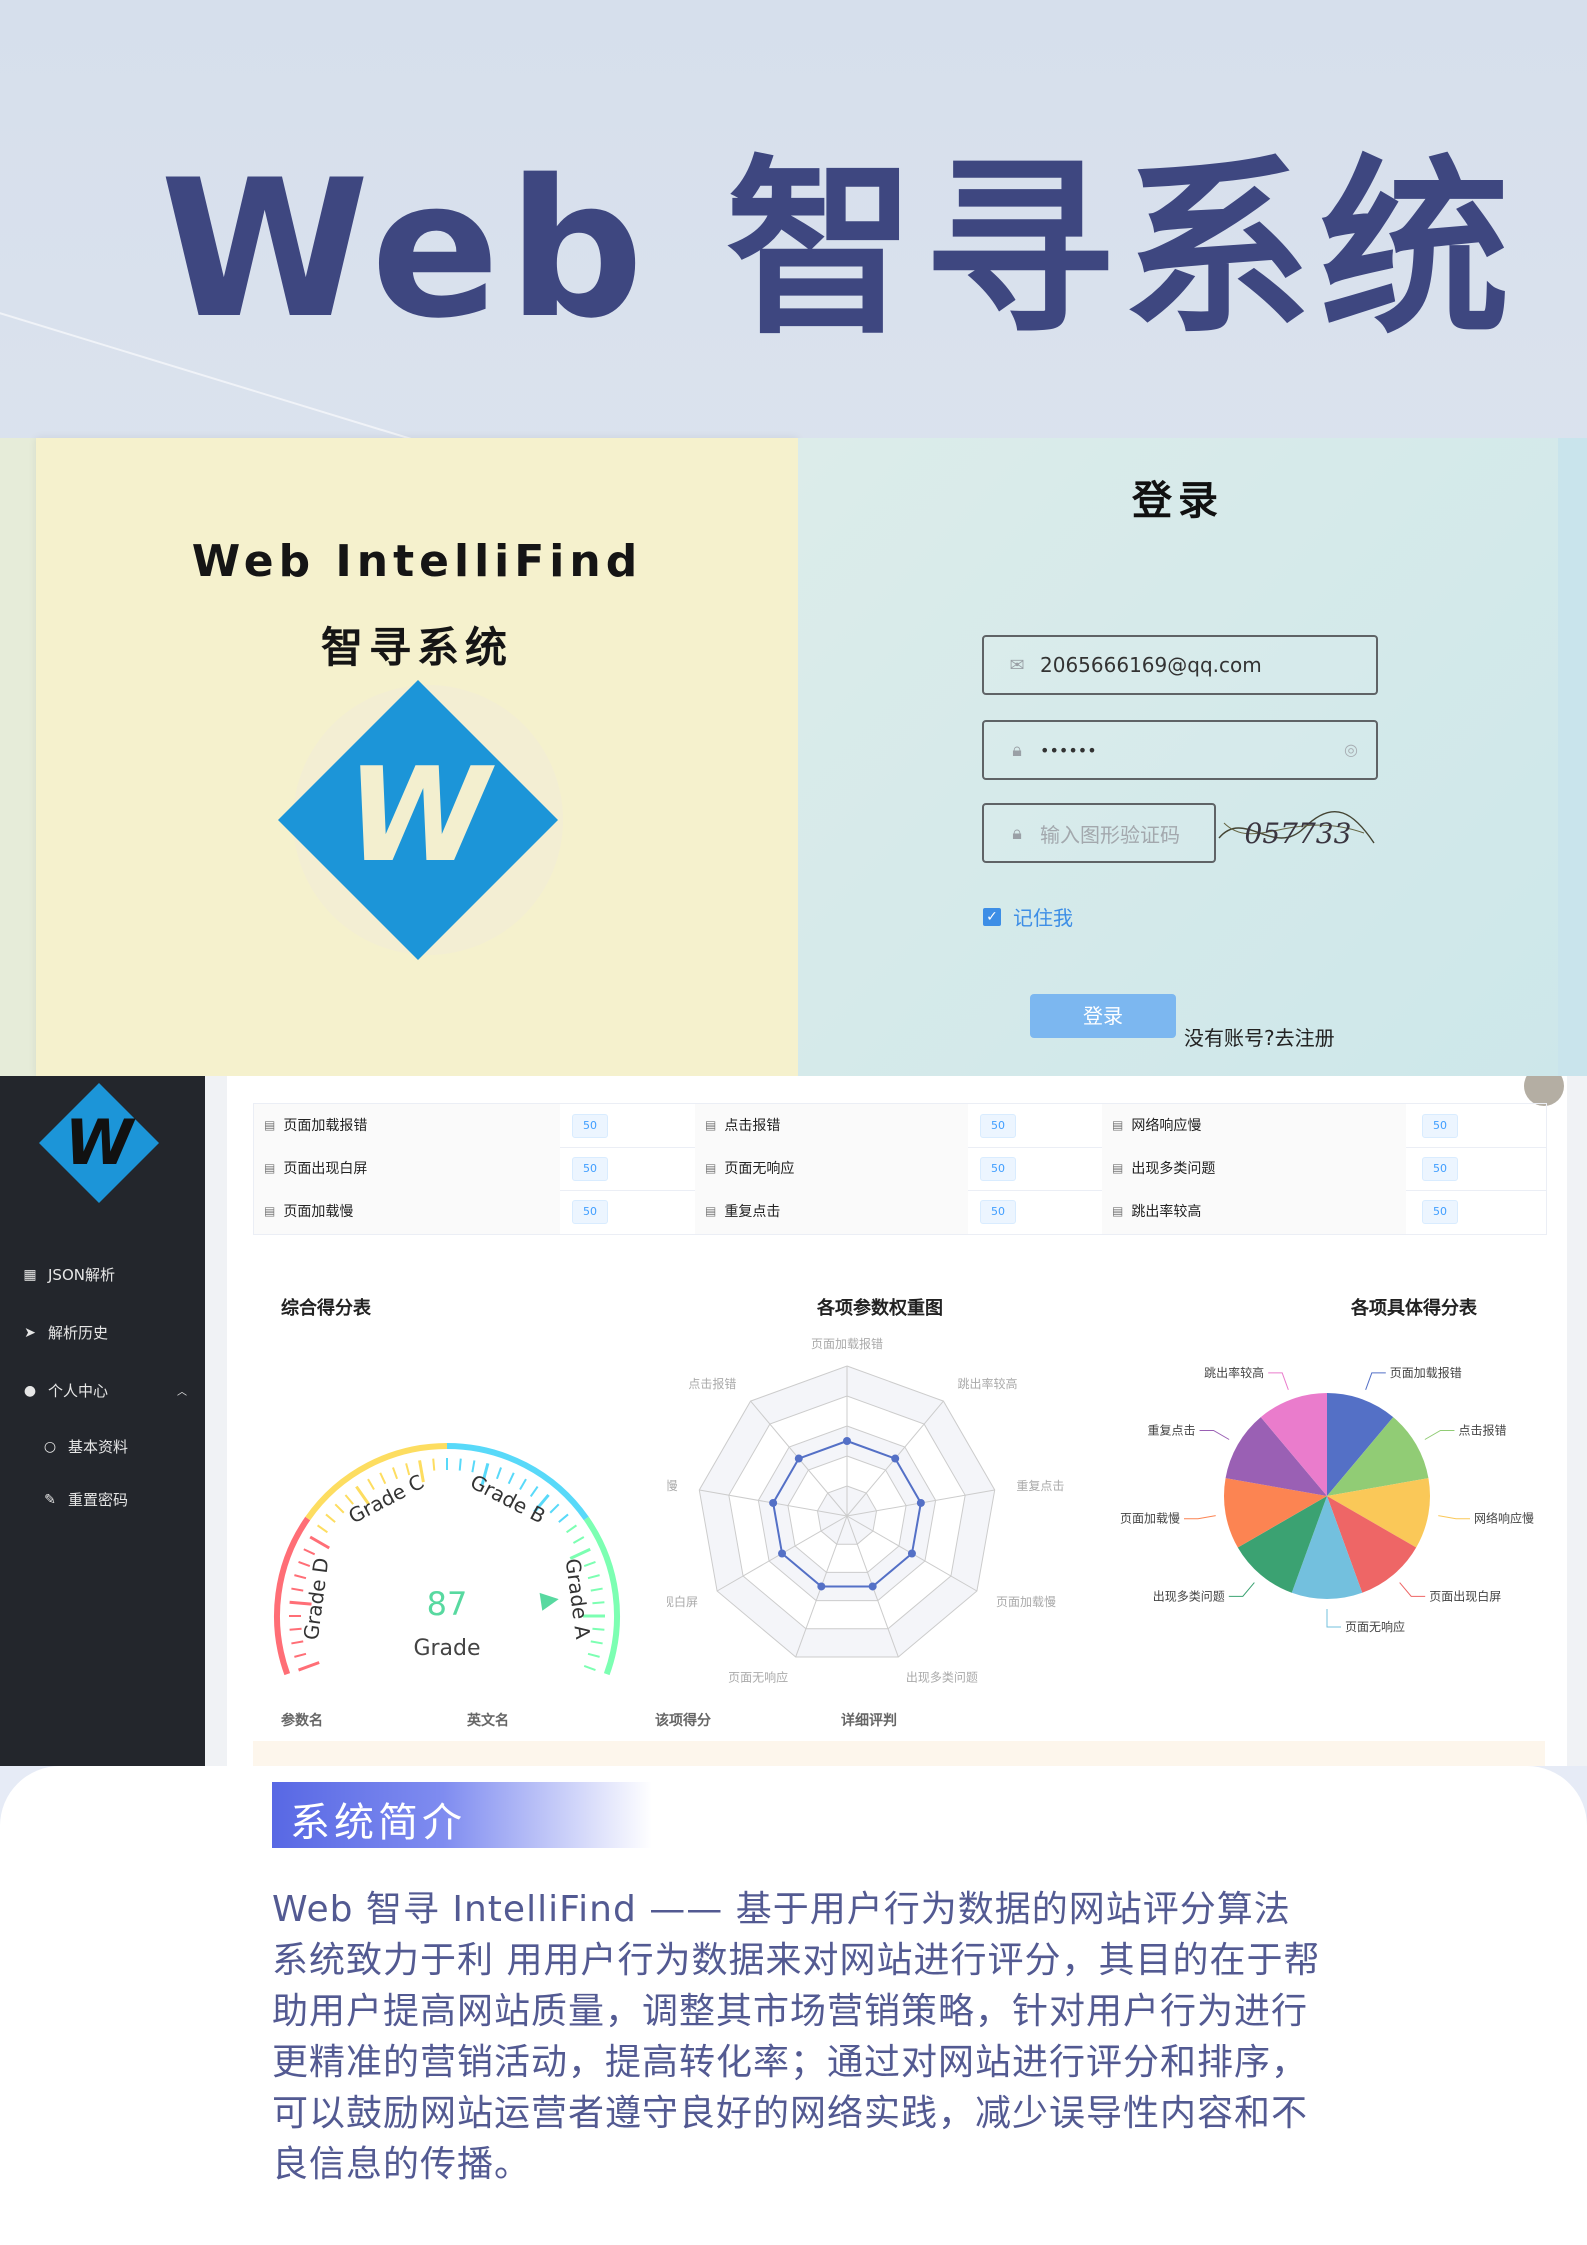 The height and width of the screenshot is (2245, 1587). What do you see at coordinates (1180, 665) in the screenshot?
I see `email-field: ✉ 2065666169@qq.com` at bounding box center [1180, 665].